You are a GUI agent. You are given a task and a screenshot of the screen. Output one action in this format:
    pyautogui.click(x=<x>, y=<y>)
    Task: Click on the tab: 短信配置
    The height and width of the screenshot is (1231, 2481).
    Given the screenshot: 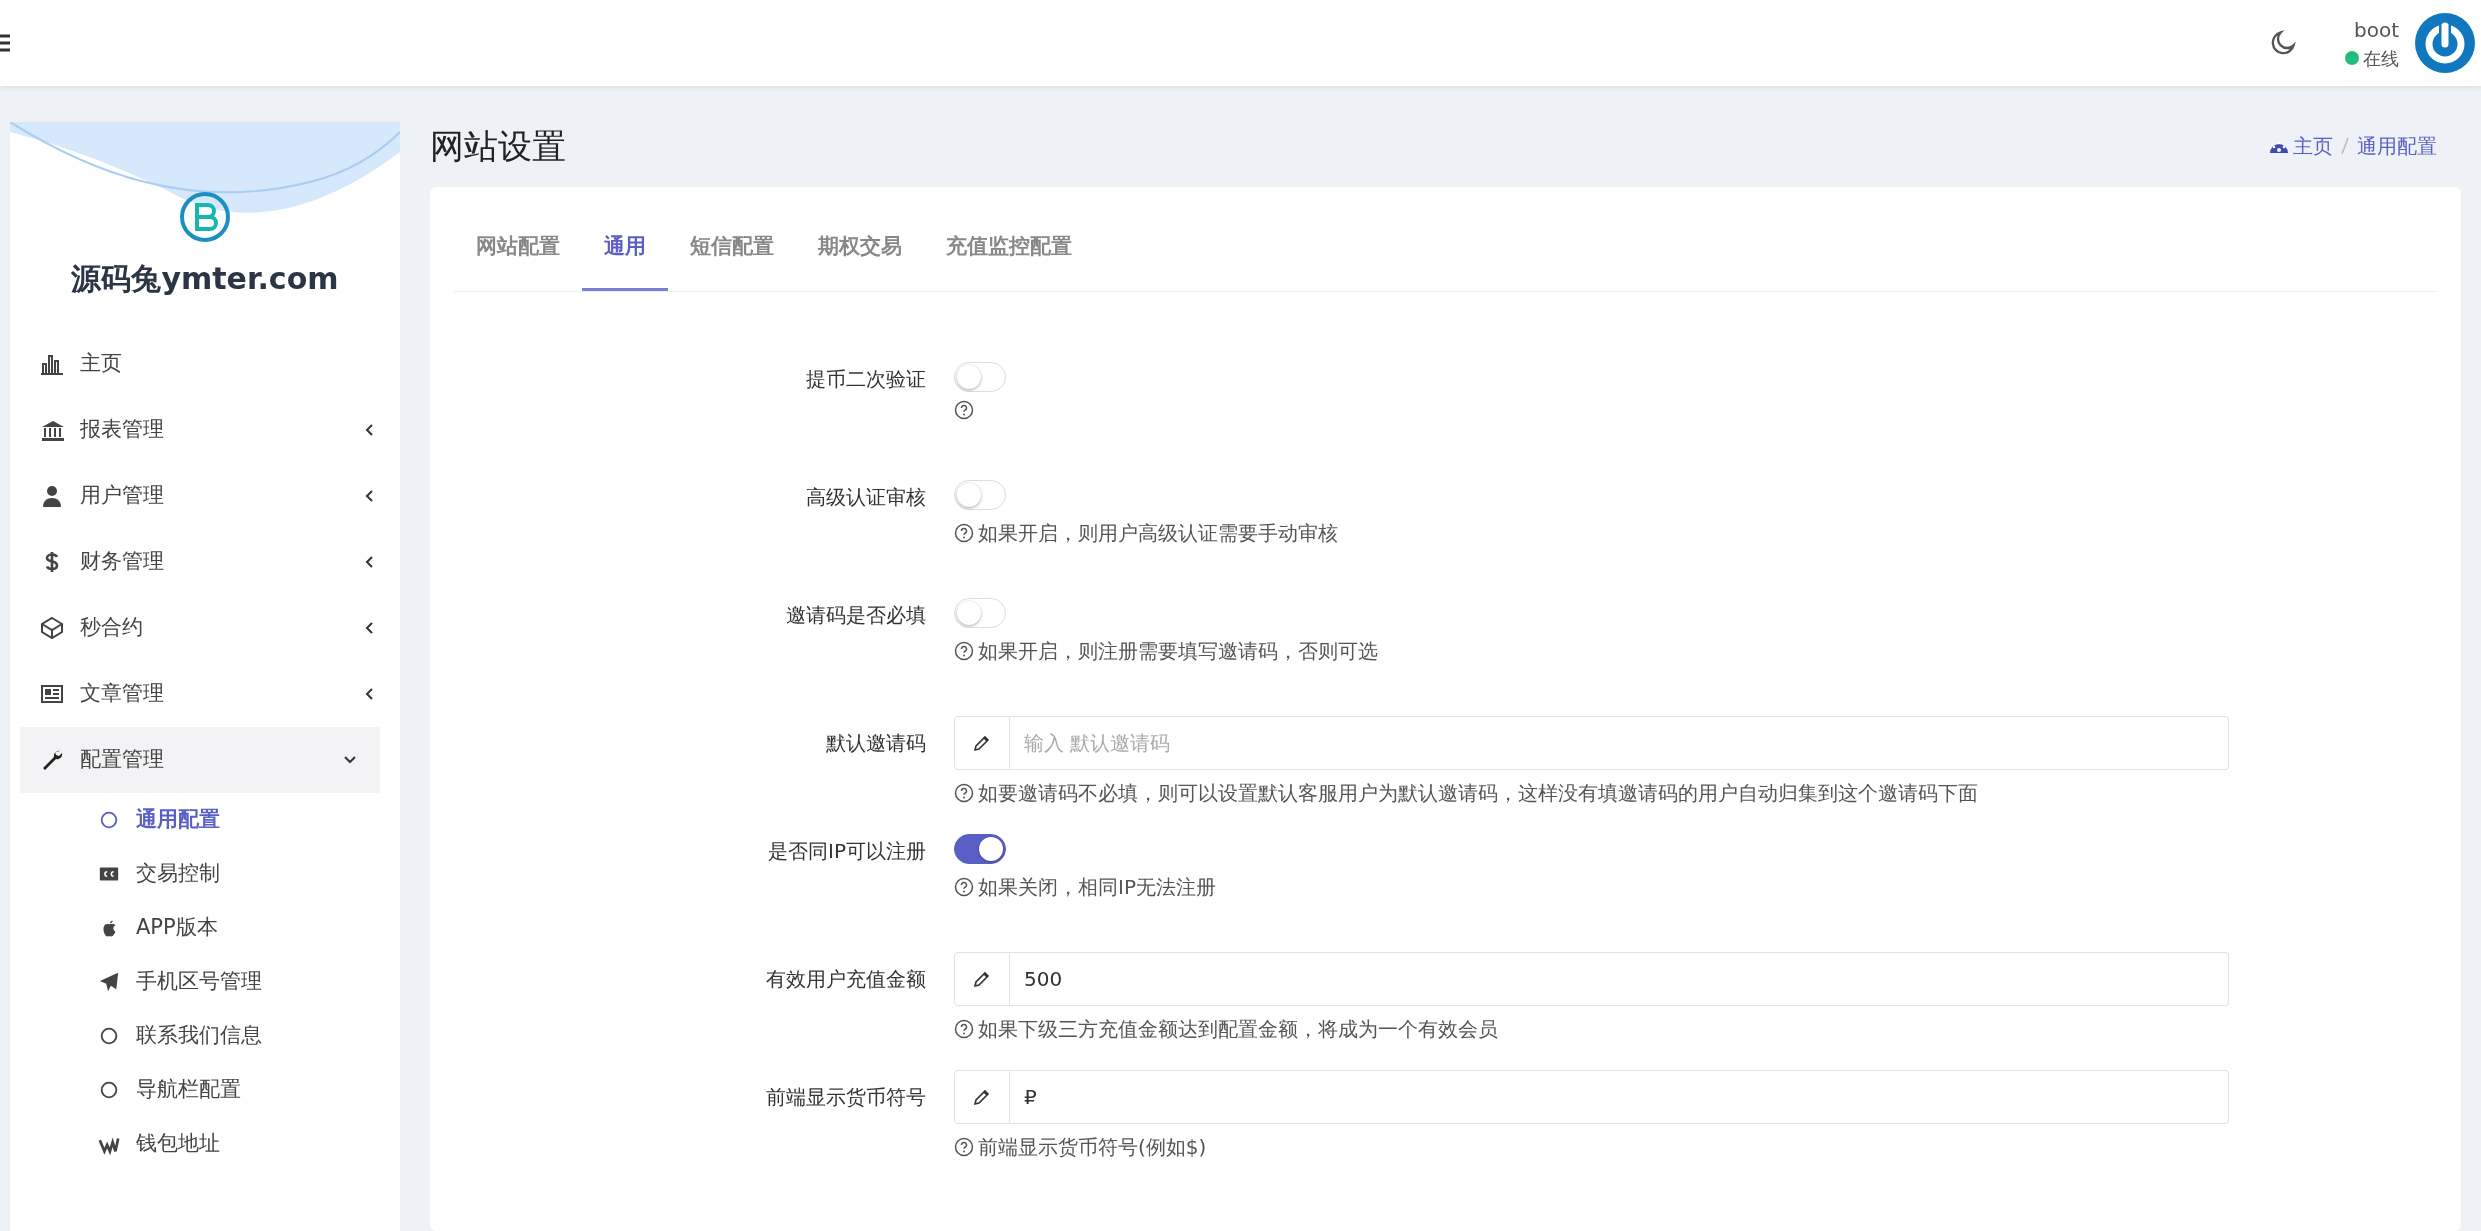 What is the action you would take?
    pyautogui.click(x=732, y=249)
    